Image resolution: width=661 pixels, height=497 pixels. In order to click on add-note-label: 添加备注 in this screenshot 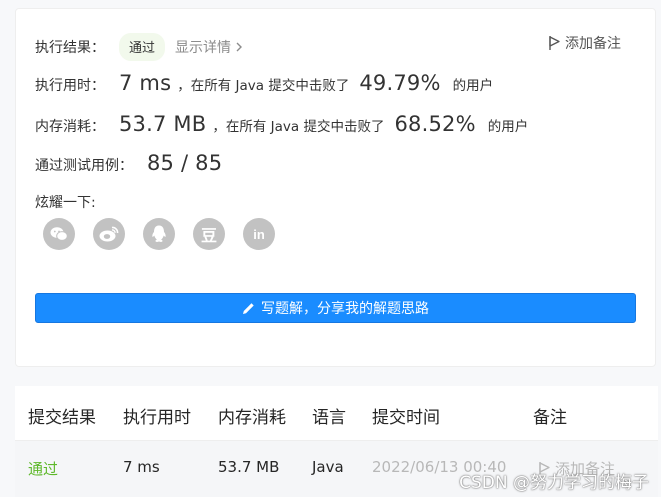, I will do `click(593, 44)`.